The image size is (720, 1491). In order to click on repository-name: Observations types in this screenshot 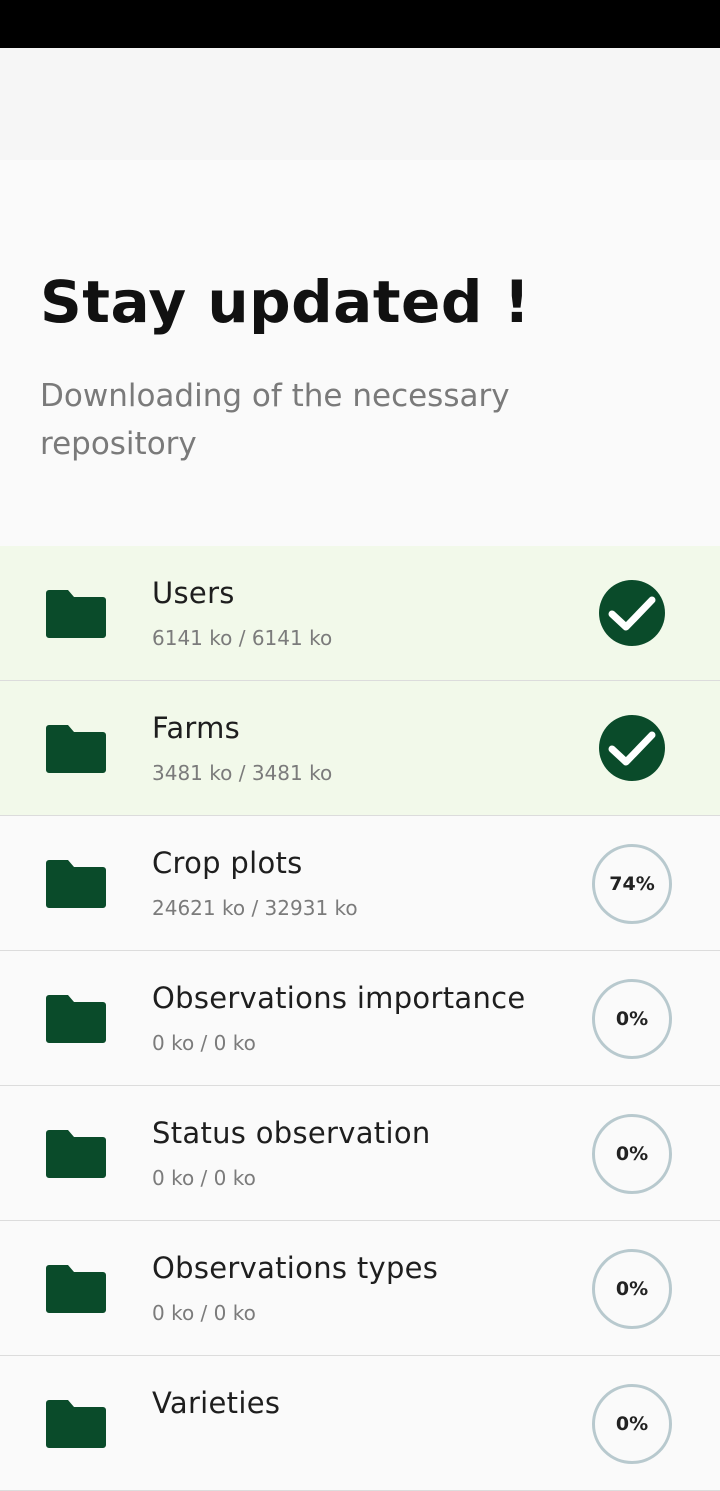, I will do `click(295, 1268)`.